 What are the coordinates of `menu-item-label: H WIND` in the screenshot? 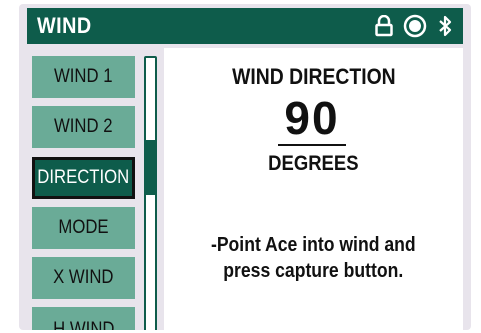 It's located at (83, 324).